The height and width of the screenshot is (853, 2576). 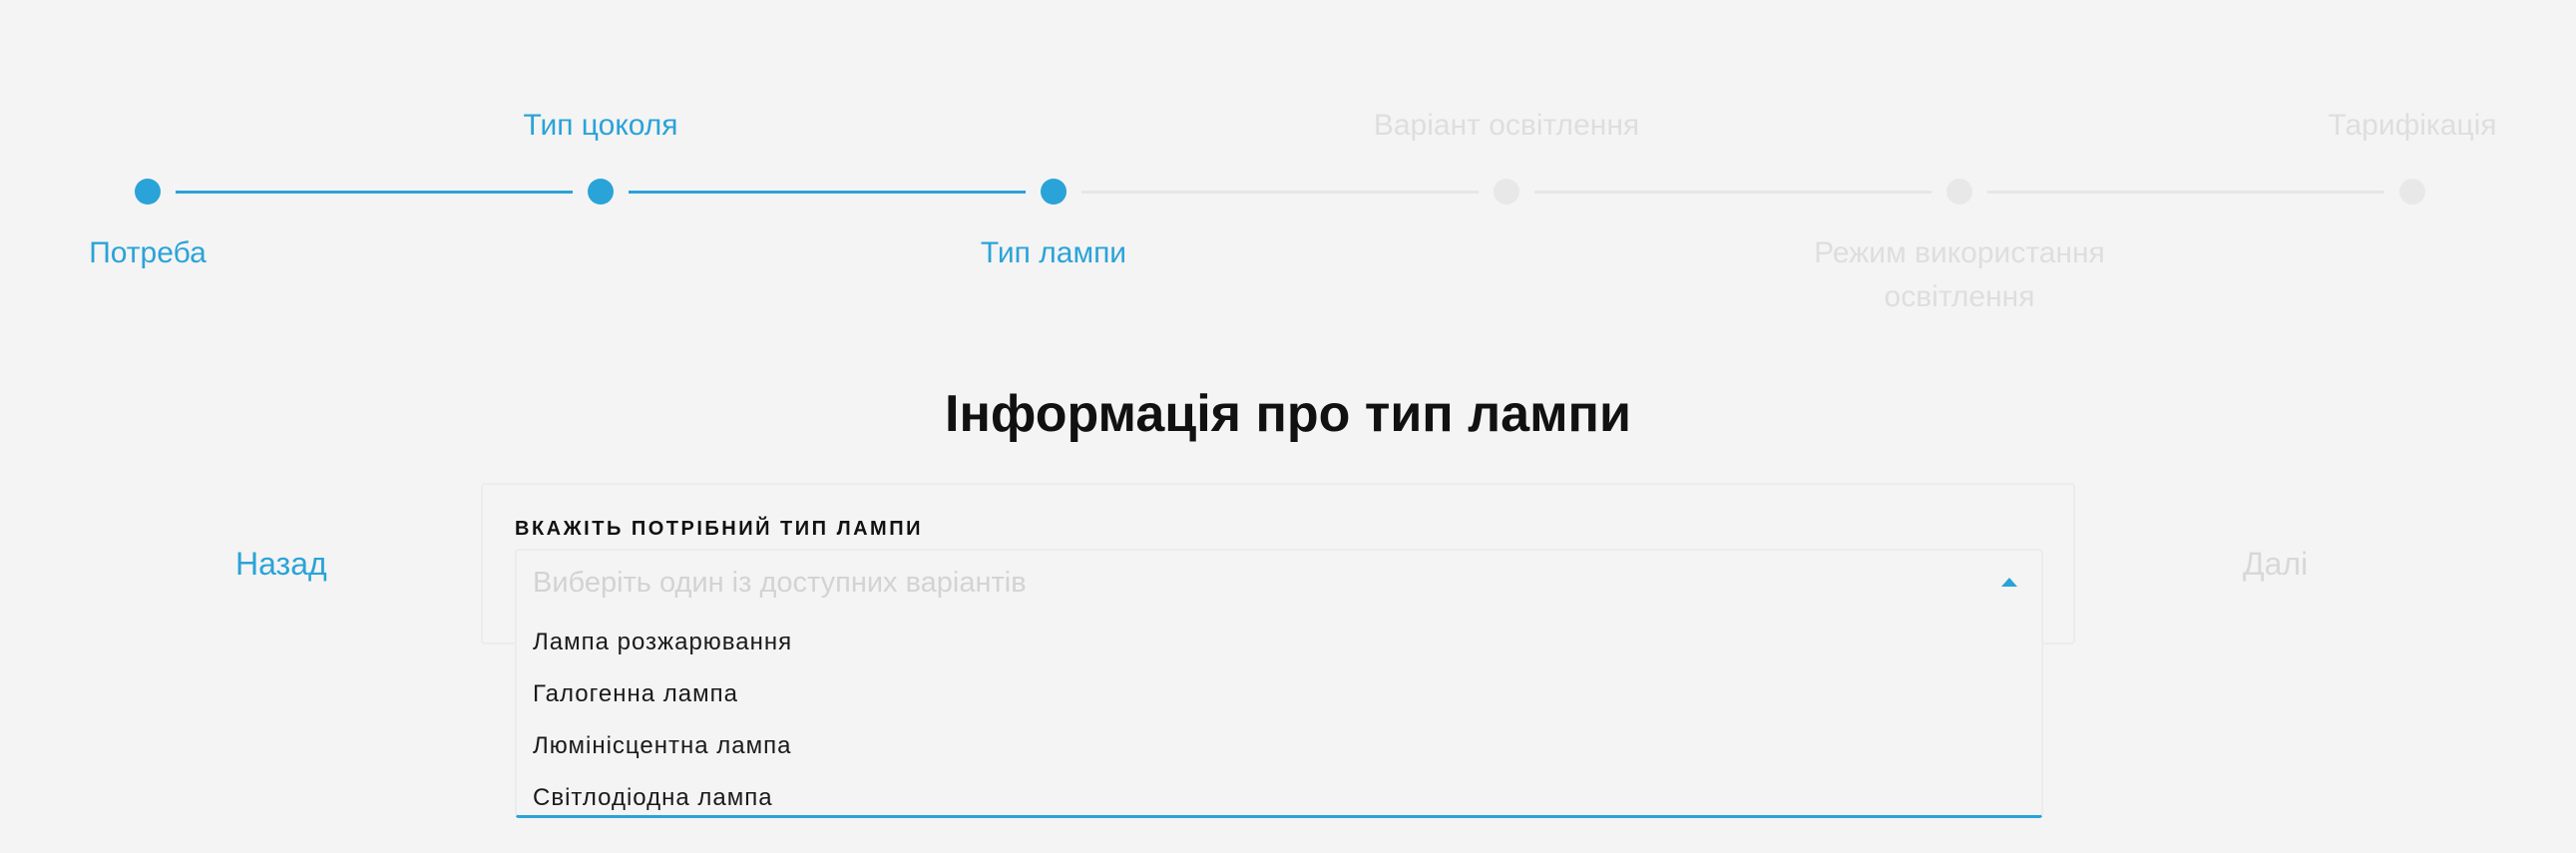 What do you see at coordinates (148, 192) in the screenshot?
I see `step-dot-need` at bounding box center [148, 192].